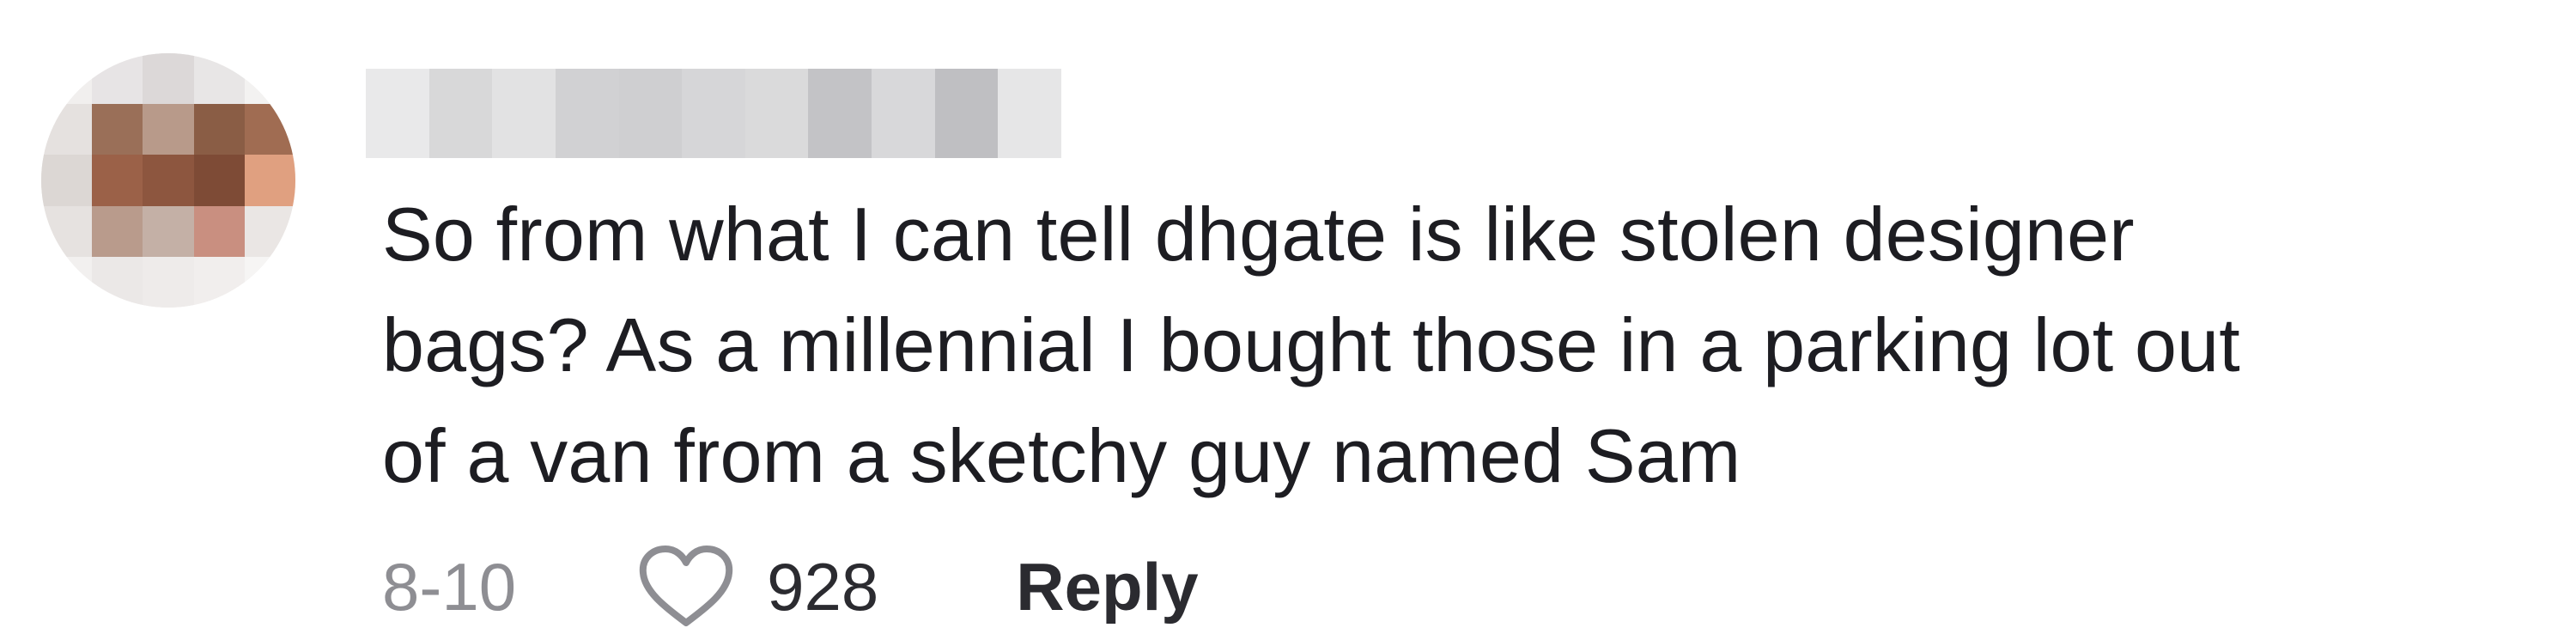 The width and height of the screenshot is (2576, 640). What do you see at coordinates (168, 180) in the screenshot?
I see `avatar` at bounding box center [168, 180].